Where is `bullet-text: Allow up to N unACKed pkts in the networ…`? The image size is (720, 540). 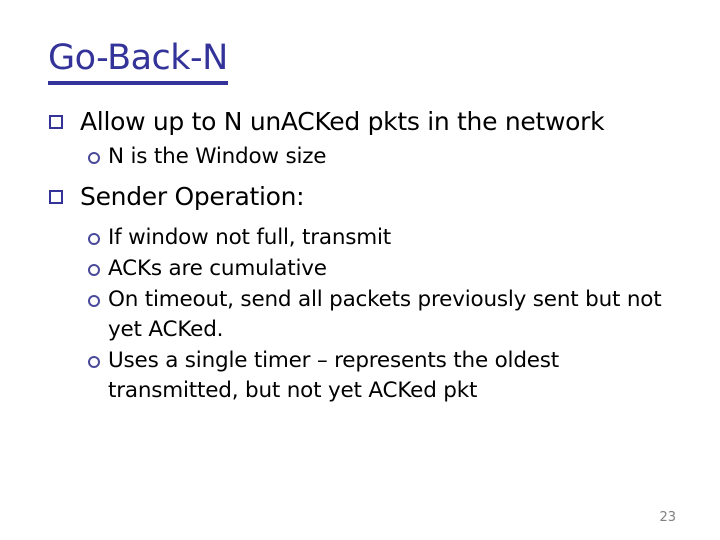 bullet-text: Allow up to N unACKed pkts in the networ… is located at coordinates (342, 121).